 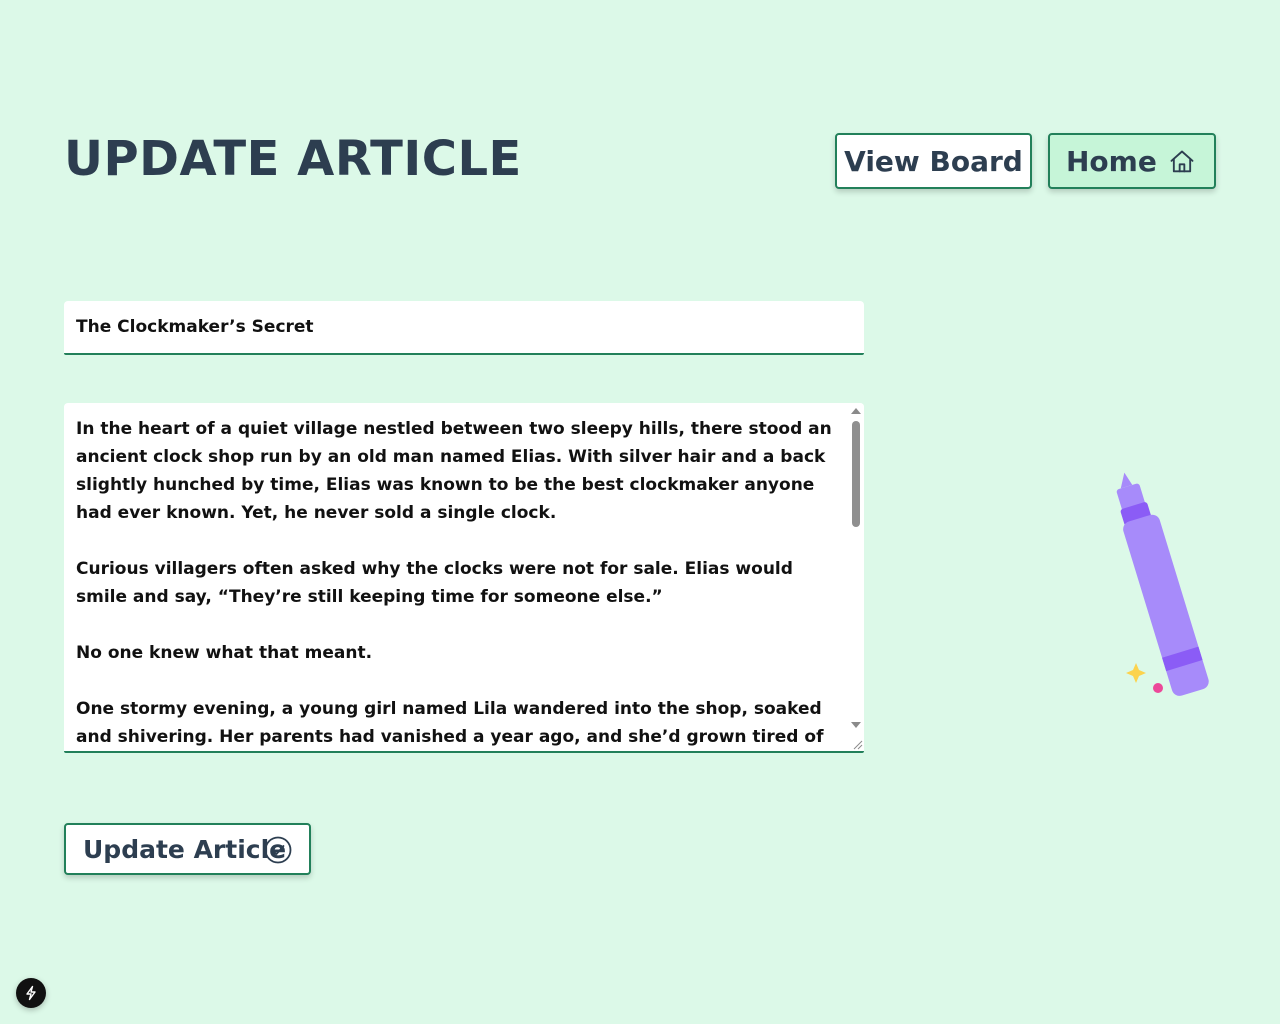 What do you see at coordinates (293, 159) in the screenshot?
I see `page-title: UPDATE ARTICLE` at bounding box center [293, 159].